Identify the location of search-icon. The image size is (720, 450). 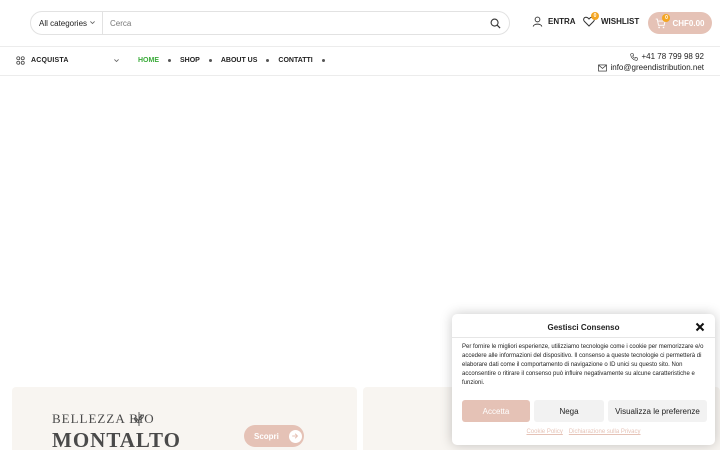
(495, 23).